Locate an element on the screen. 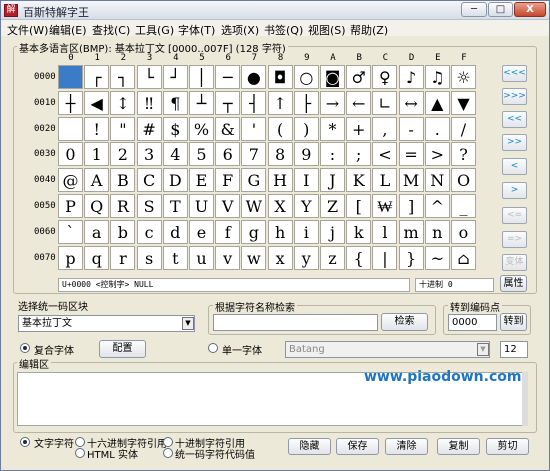  composite-font-radio is located at coordinates (25, 348).